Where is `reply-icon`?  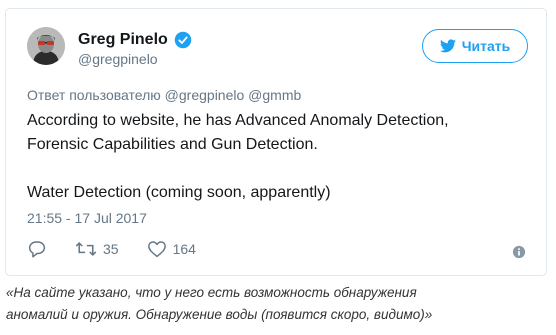 reply-icon is located at coordinates (37, 249).